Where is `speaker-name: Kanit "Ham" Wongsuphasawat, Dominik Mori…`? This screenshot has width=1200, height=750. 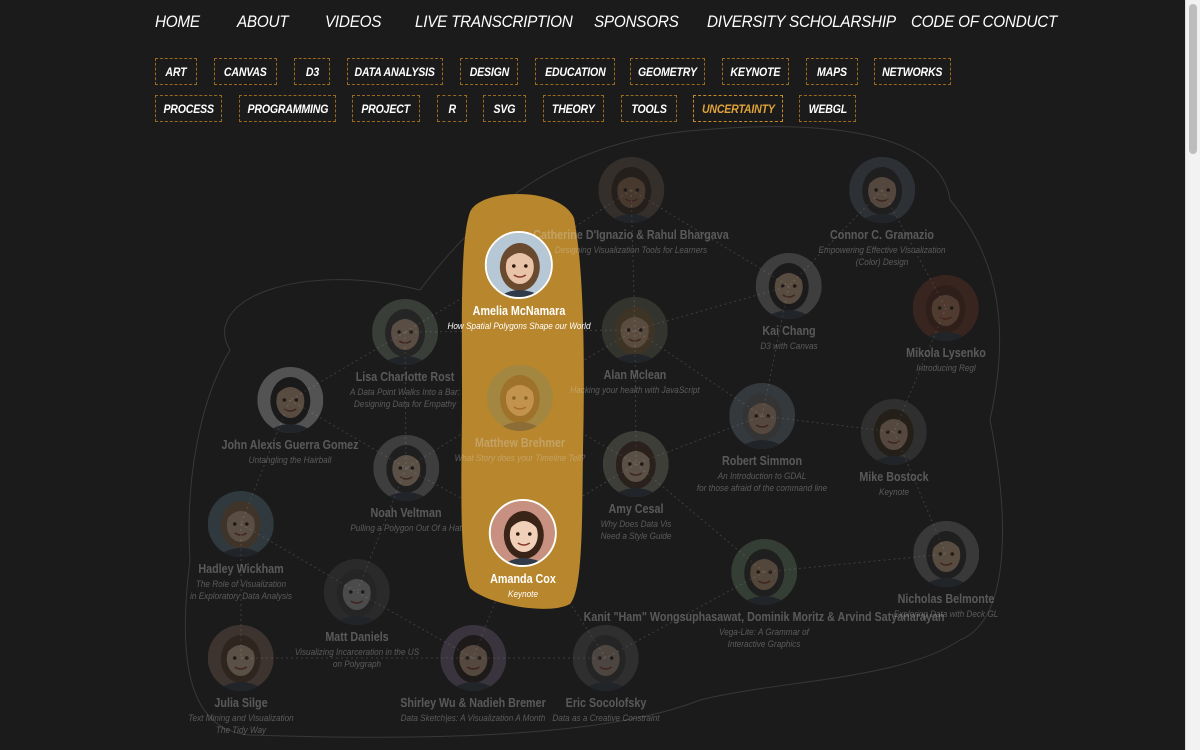
speaker-name: Kanit "Ham" Wongsuphasawat, Dominik Mori… is located at coordinates (764, 617).